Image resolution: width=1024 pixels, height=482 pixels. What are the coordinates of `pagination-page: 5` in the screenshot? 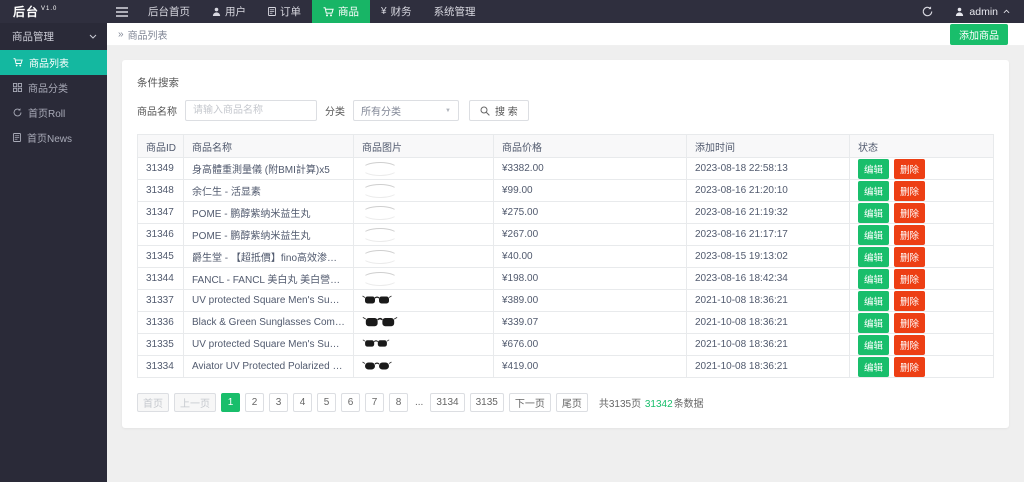 It's located at (326, 402).